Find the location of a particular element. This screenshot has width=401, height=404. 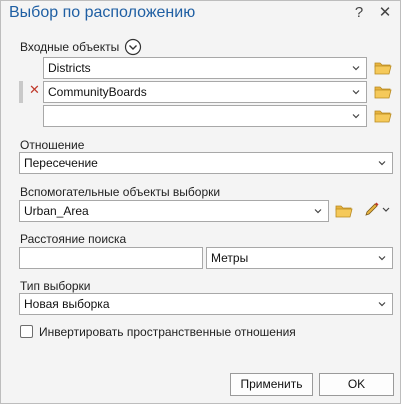

input-feature-value-2: CommunityBoards is located at coordinates (97, 92).